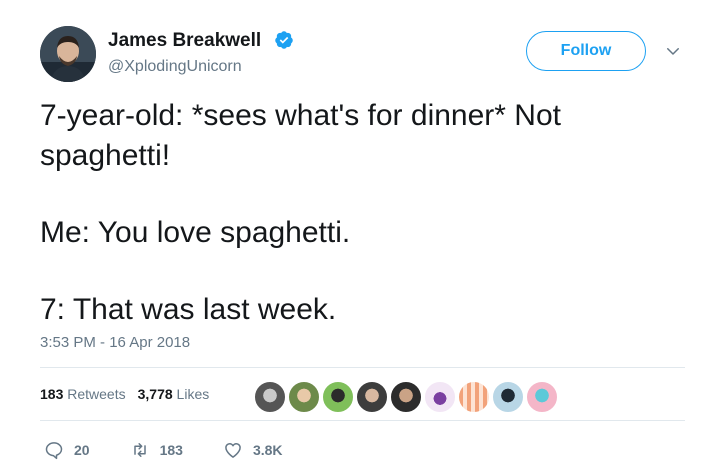  What do you see at coordinates (586, 51) in the screenshot?
I see `follow-button: Follow` at bounding box center [586, 51].